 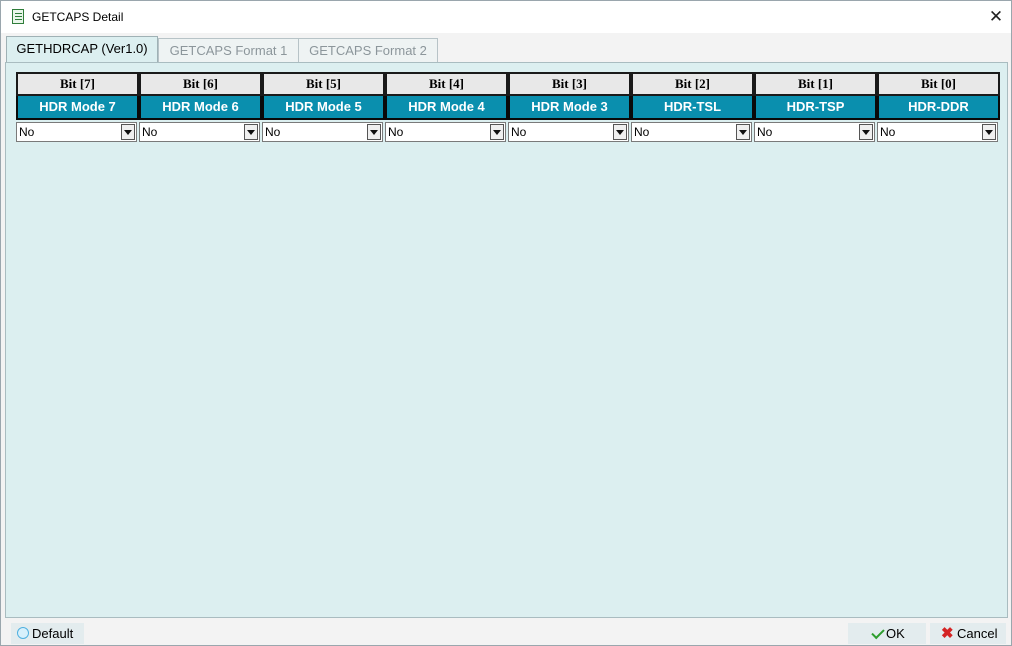 What do you see at coordinates (323, 84) in the screenshot?
I see `bit-header: Bit [5]` at bounding box center [323, 84].